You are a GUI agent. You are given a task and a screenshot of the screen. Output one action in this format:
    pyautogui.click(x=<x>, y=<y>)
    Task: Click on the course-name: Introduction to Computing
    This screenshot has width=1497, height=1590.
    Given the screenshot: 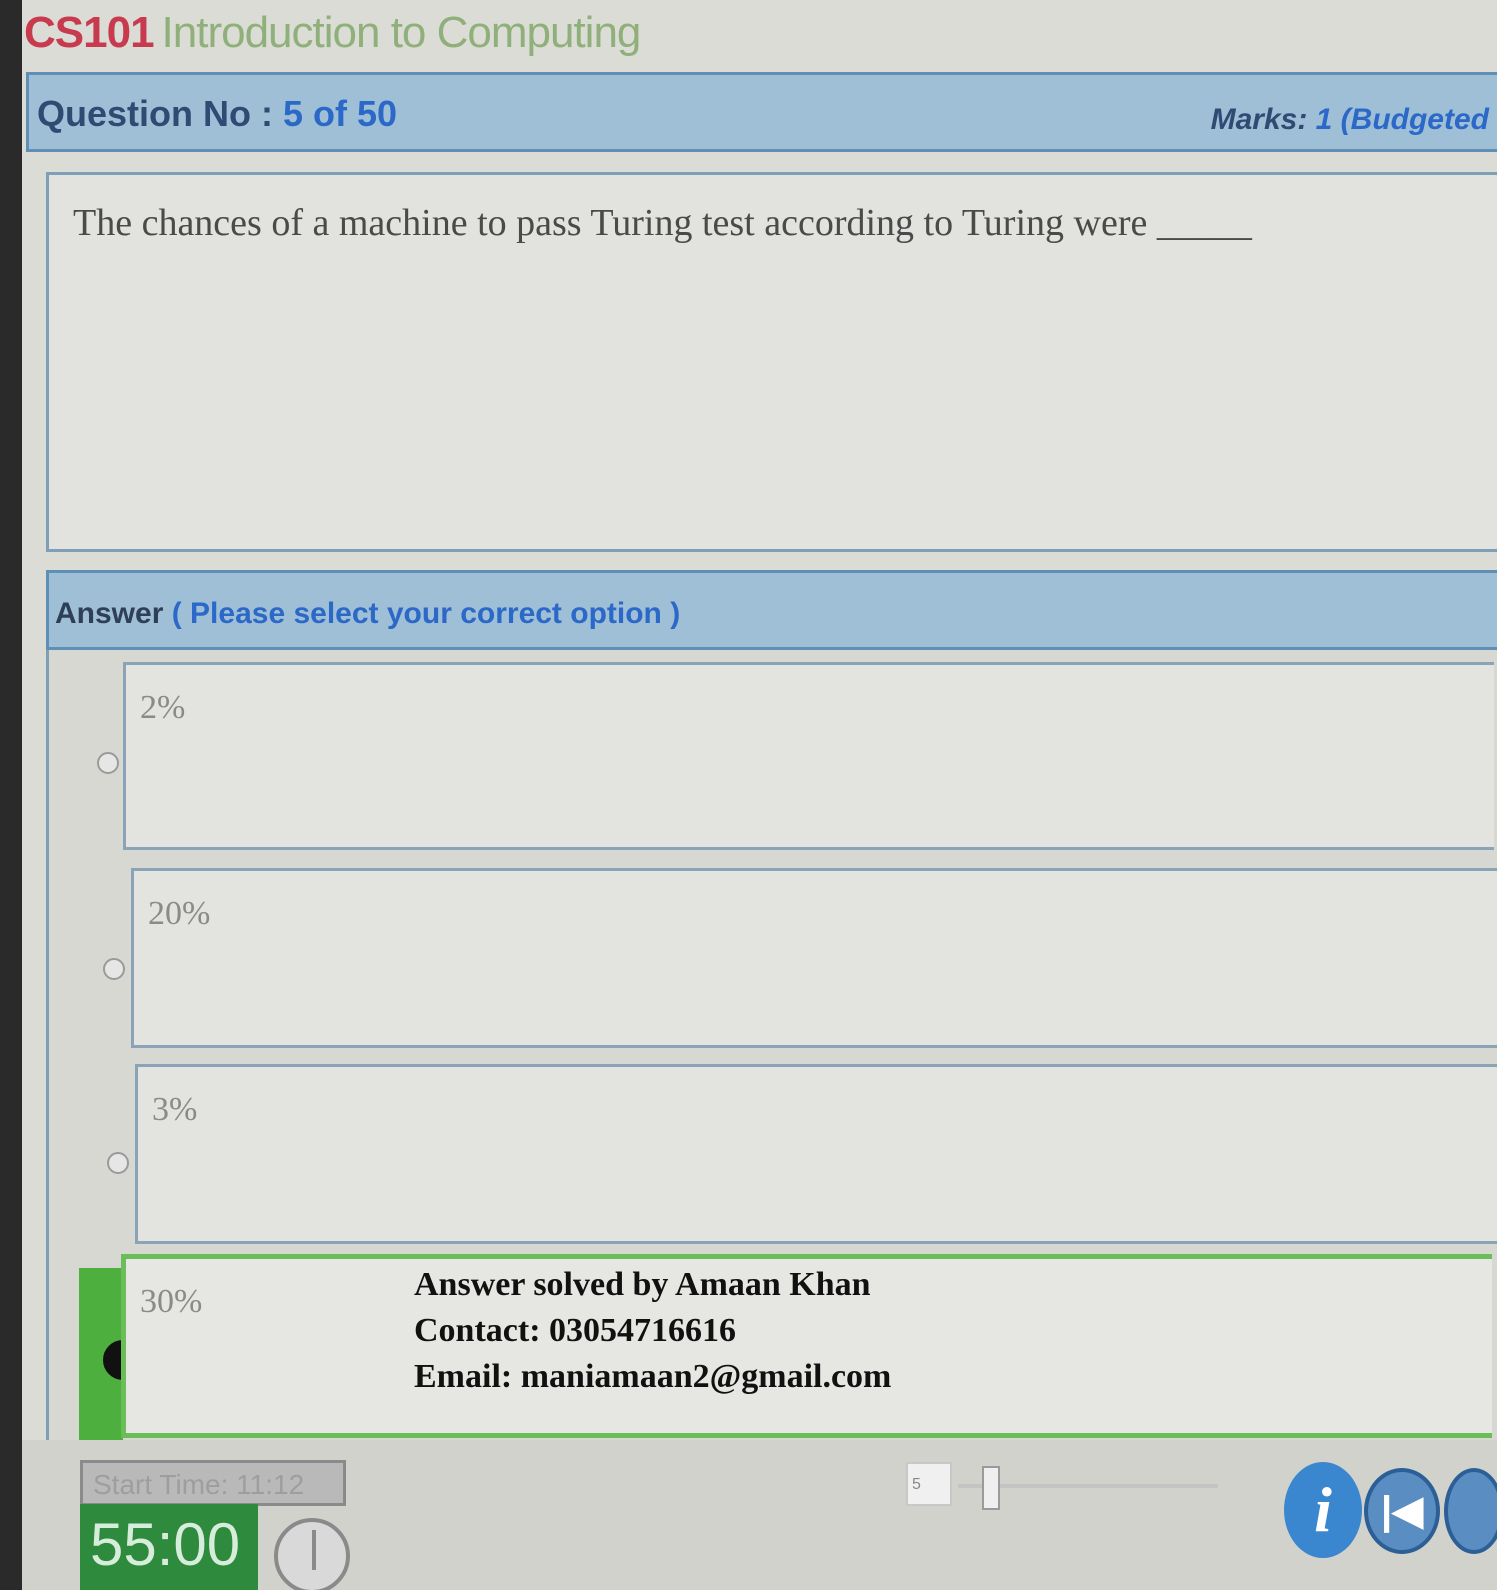 What is the action you would take?
    pyautogui.click(x=401, y=32)
    